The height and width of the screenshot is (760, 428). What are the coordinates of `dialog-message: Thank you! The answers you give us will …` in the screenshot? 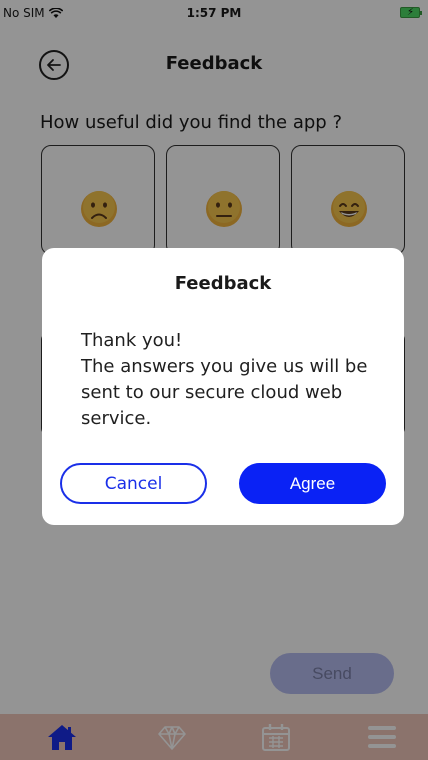 It's located at (224, 379).